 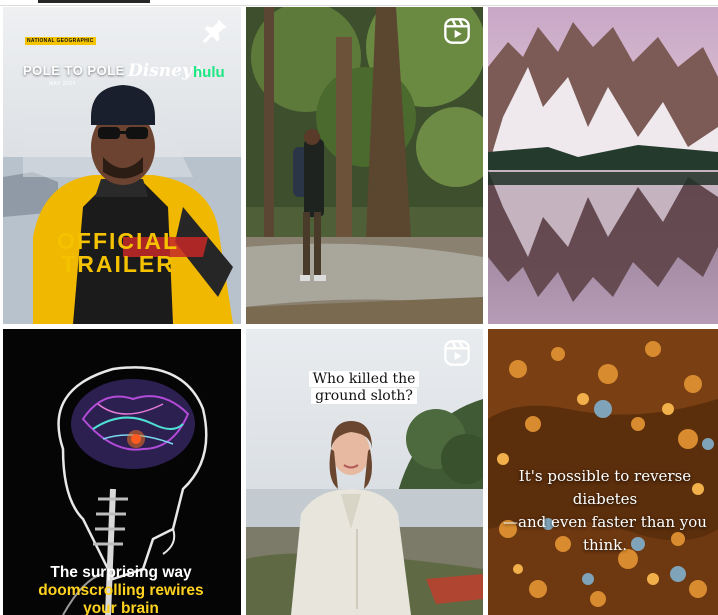 I want to click on pinned-post-badge, so click(x=215, y=31).